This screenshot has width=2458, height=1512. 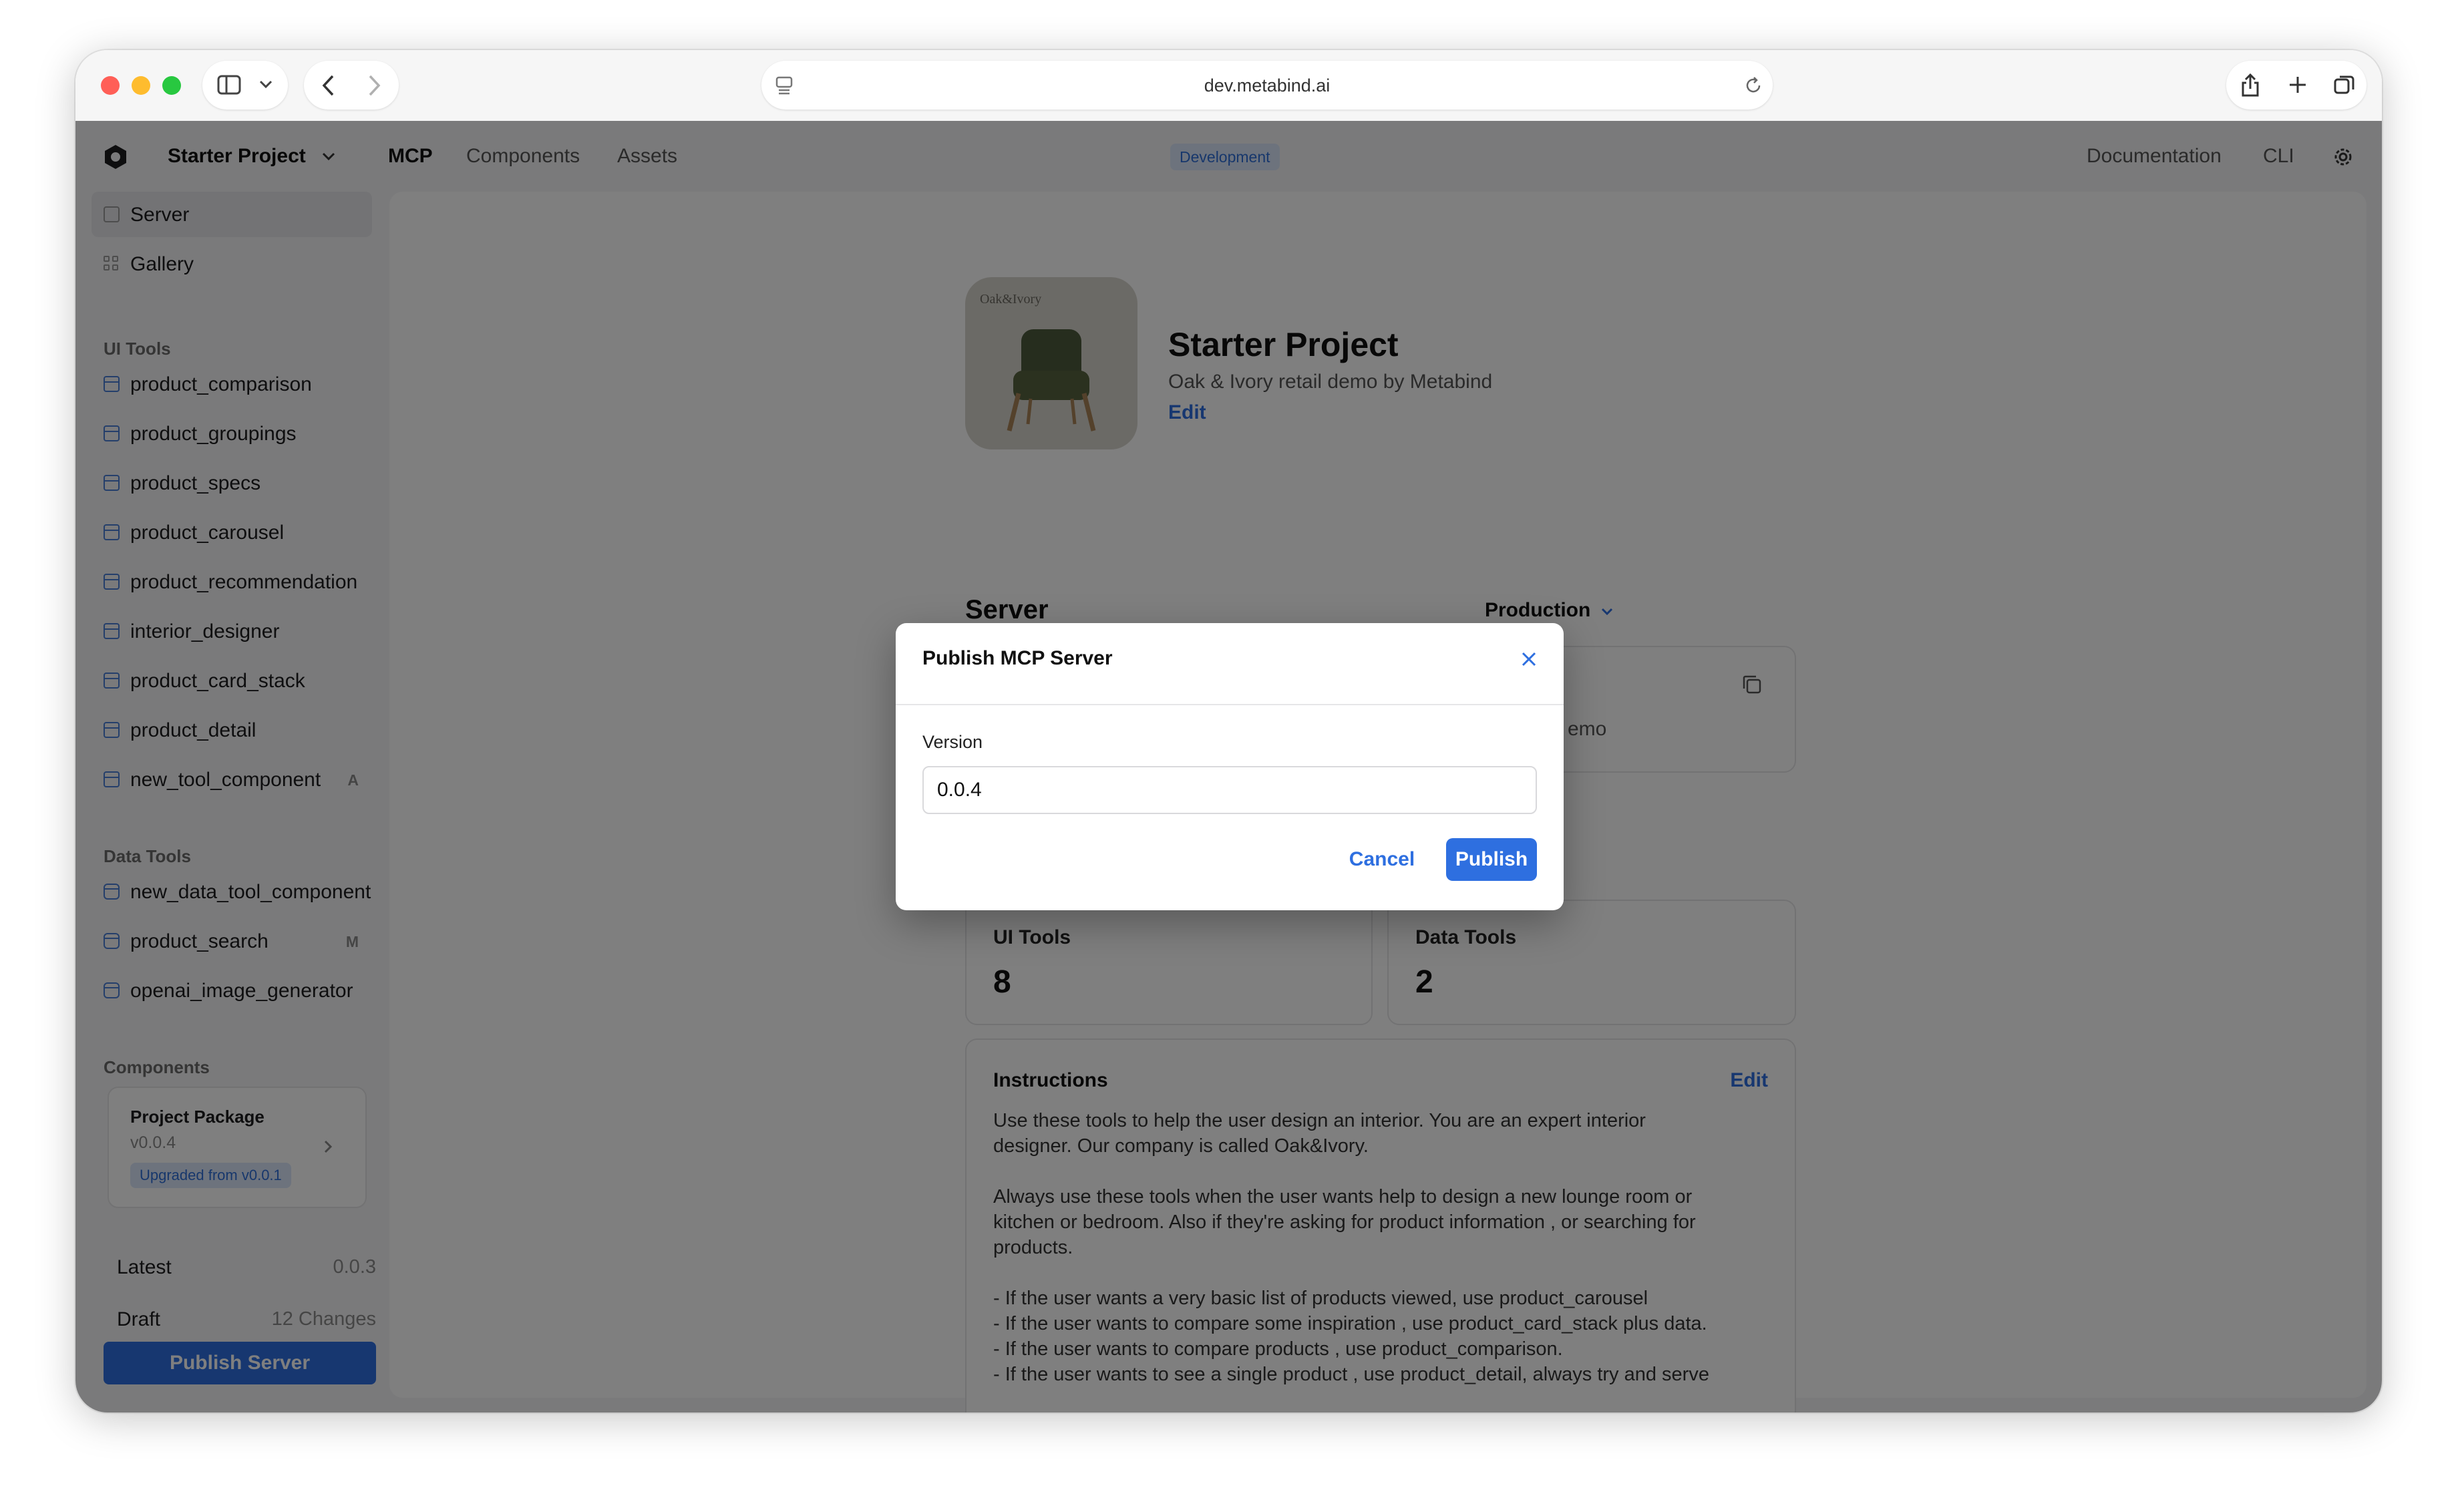 I want to click on dialog-title: Publish MCP Server, so click(x=1017, y=658).